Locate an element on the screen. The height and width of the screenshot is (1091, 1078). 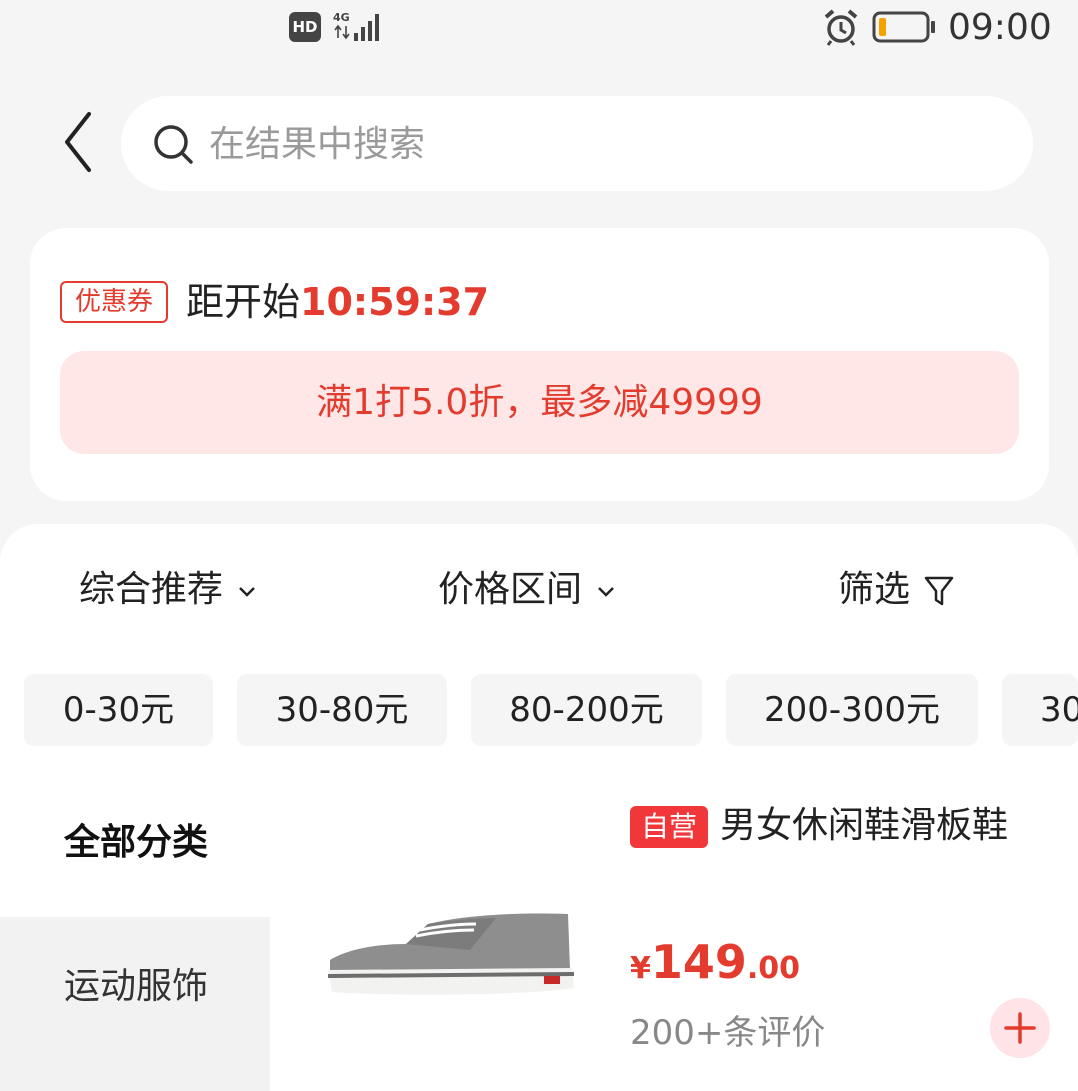
status-bar: HD 4G 09:00 is located at coordinates (539, 28).